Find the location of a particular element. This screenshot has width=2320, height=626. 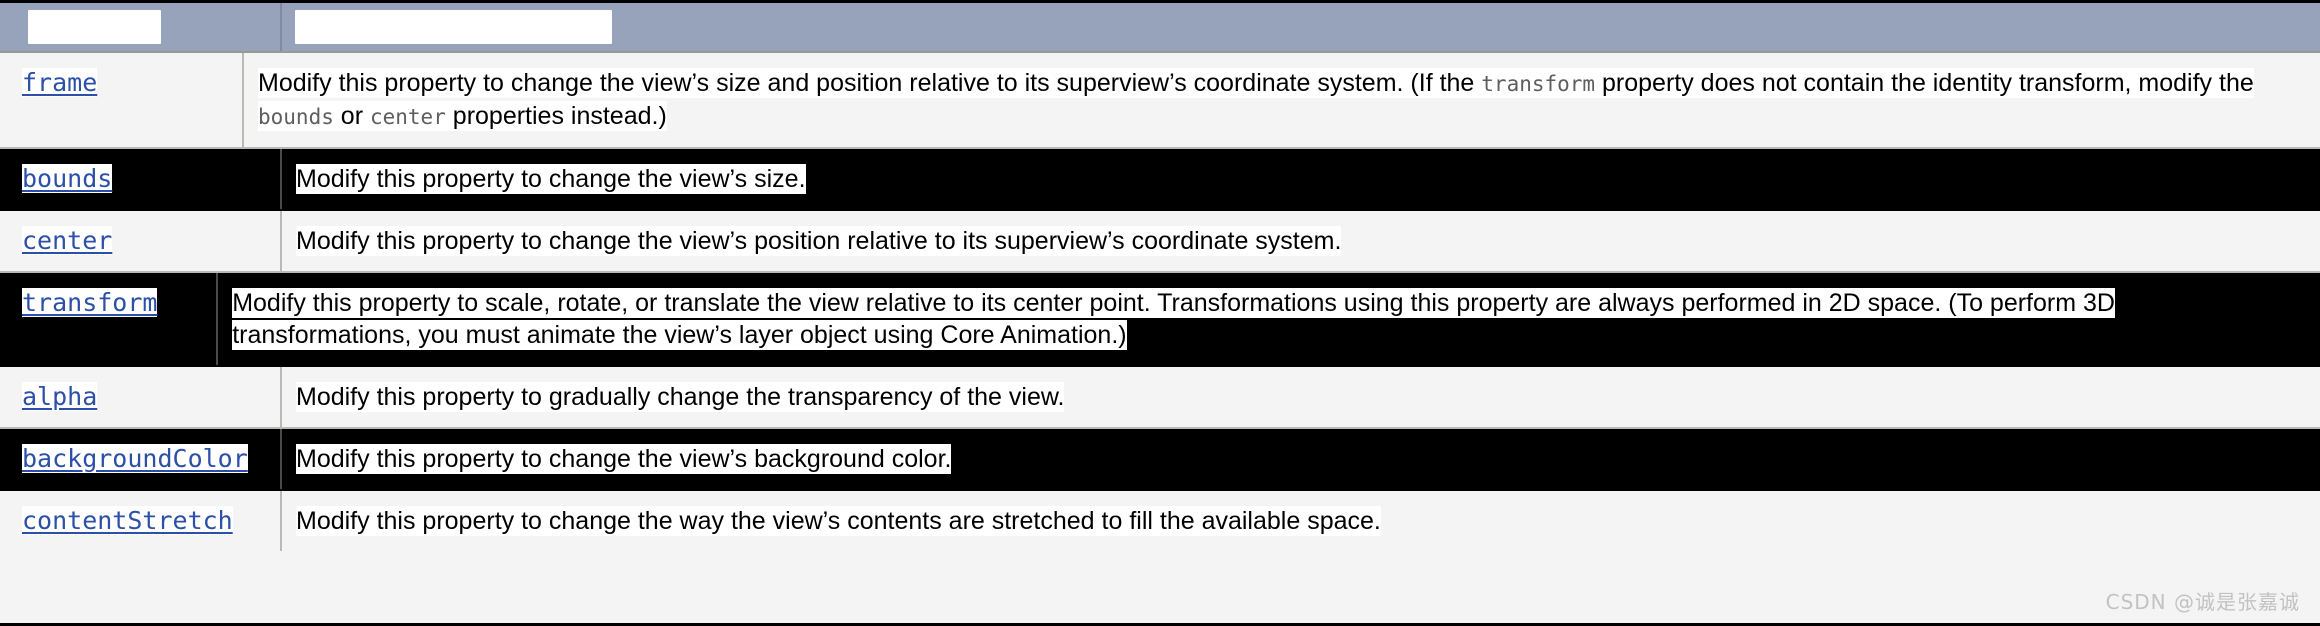

property-link: bounds is located at coordinates (67, 178).